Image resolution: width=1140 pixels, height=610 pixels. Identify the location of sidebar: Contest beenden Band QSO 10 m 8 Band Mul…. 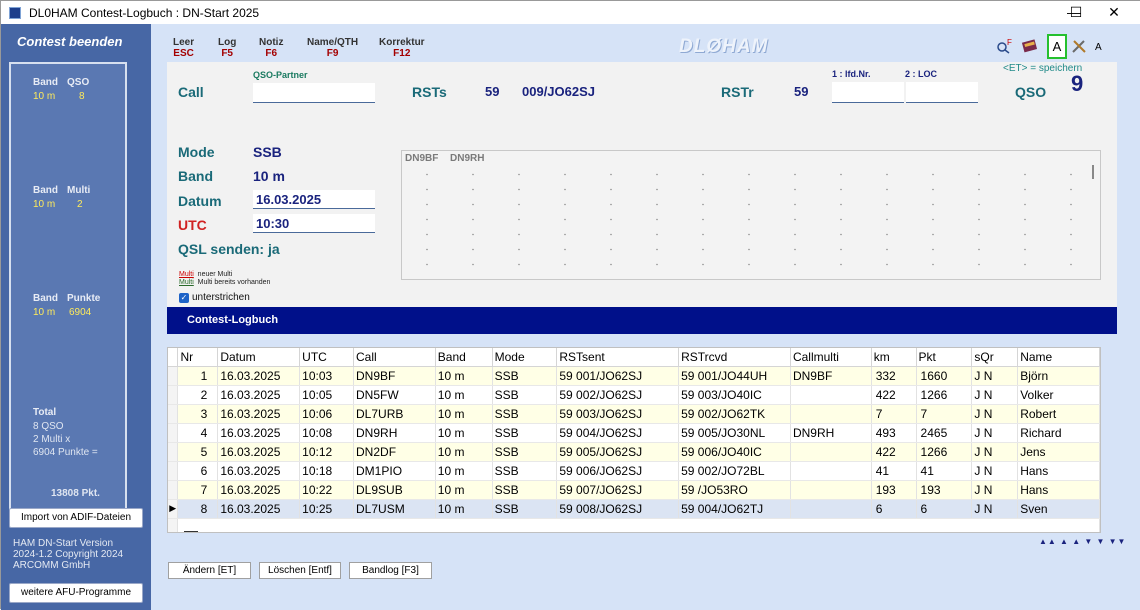
(76, 317).